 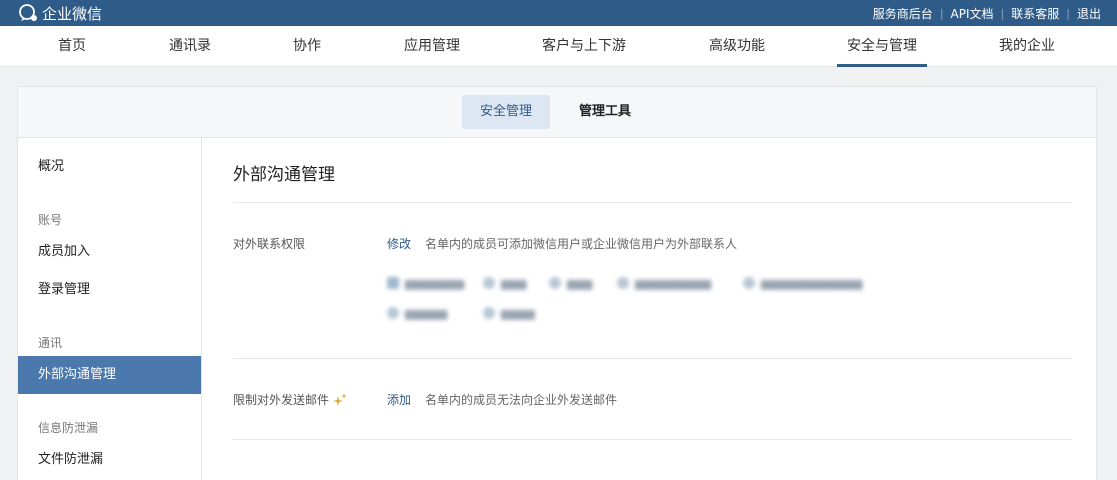 What do you see at coordinates (50, 343) in the screenshot?
I see `sidebar-group-communication: 通讯` at bounding box center [50, 343].